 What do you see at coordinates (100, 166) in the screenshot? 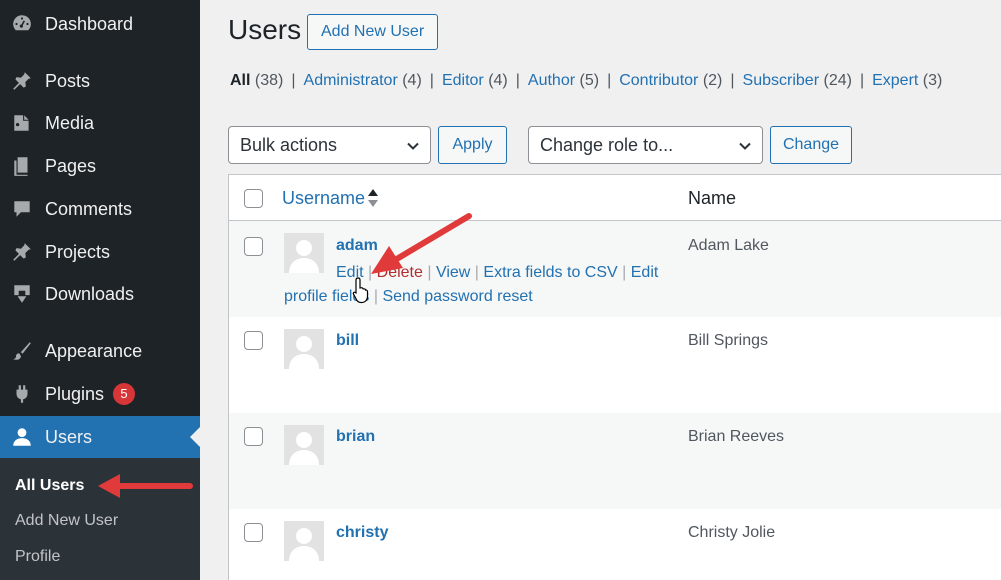
I see `sidebar-item-pages: Pages` at bounding box center [100, 166].